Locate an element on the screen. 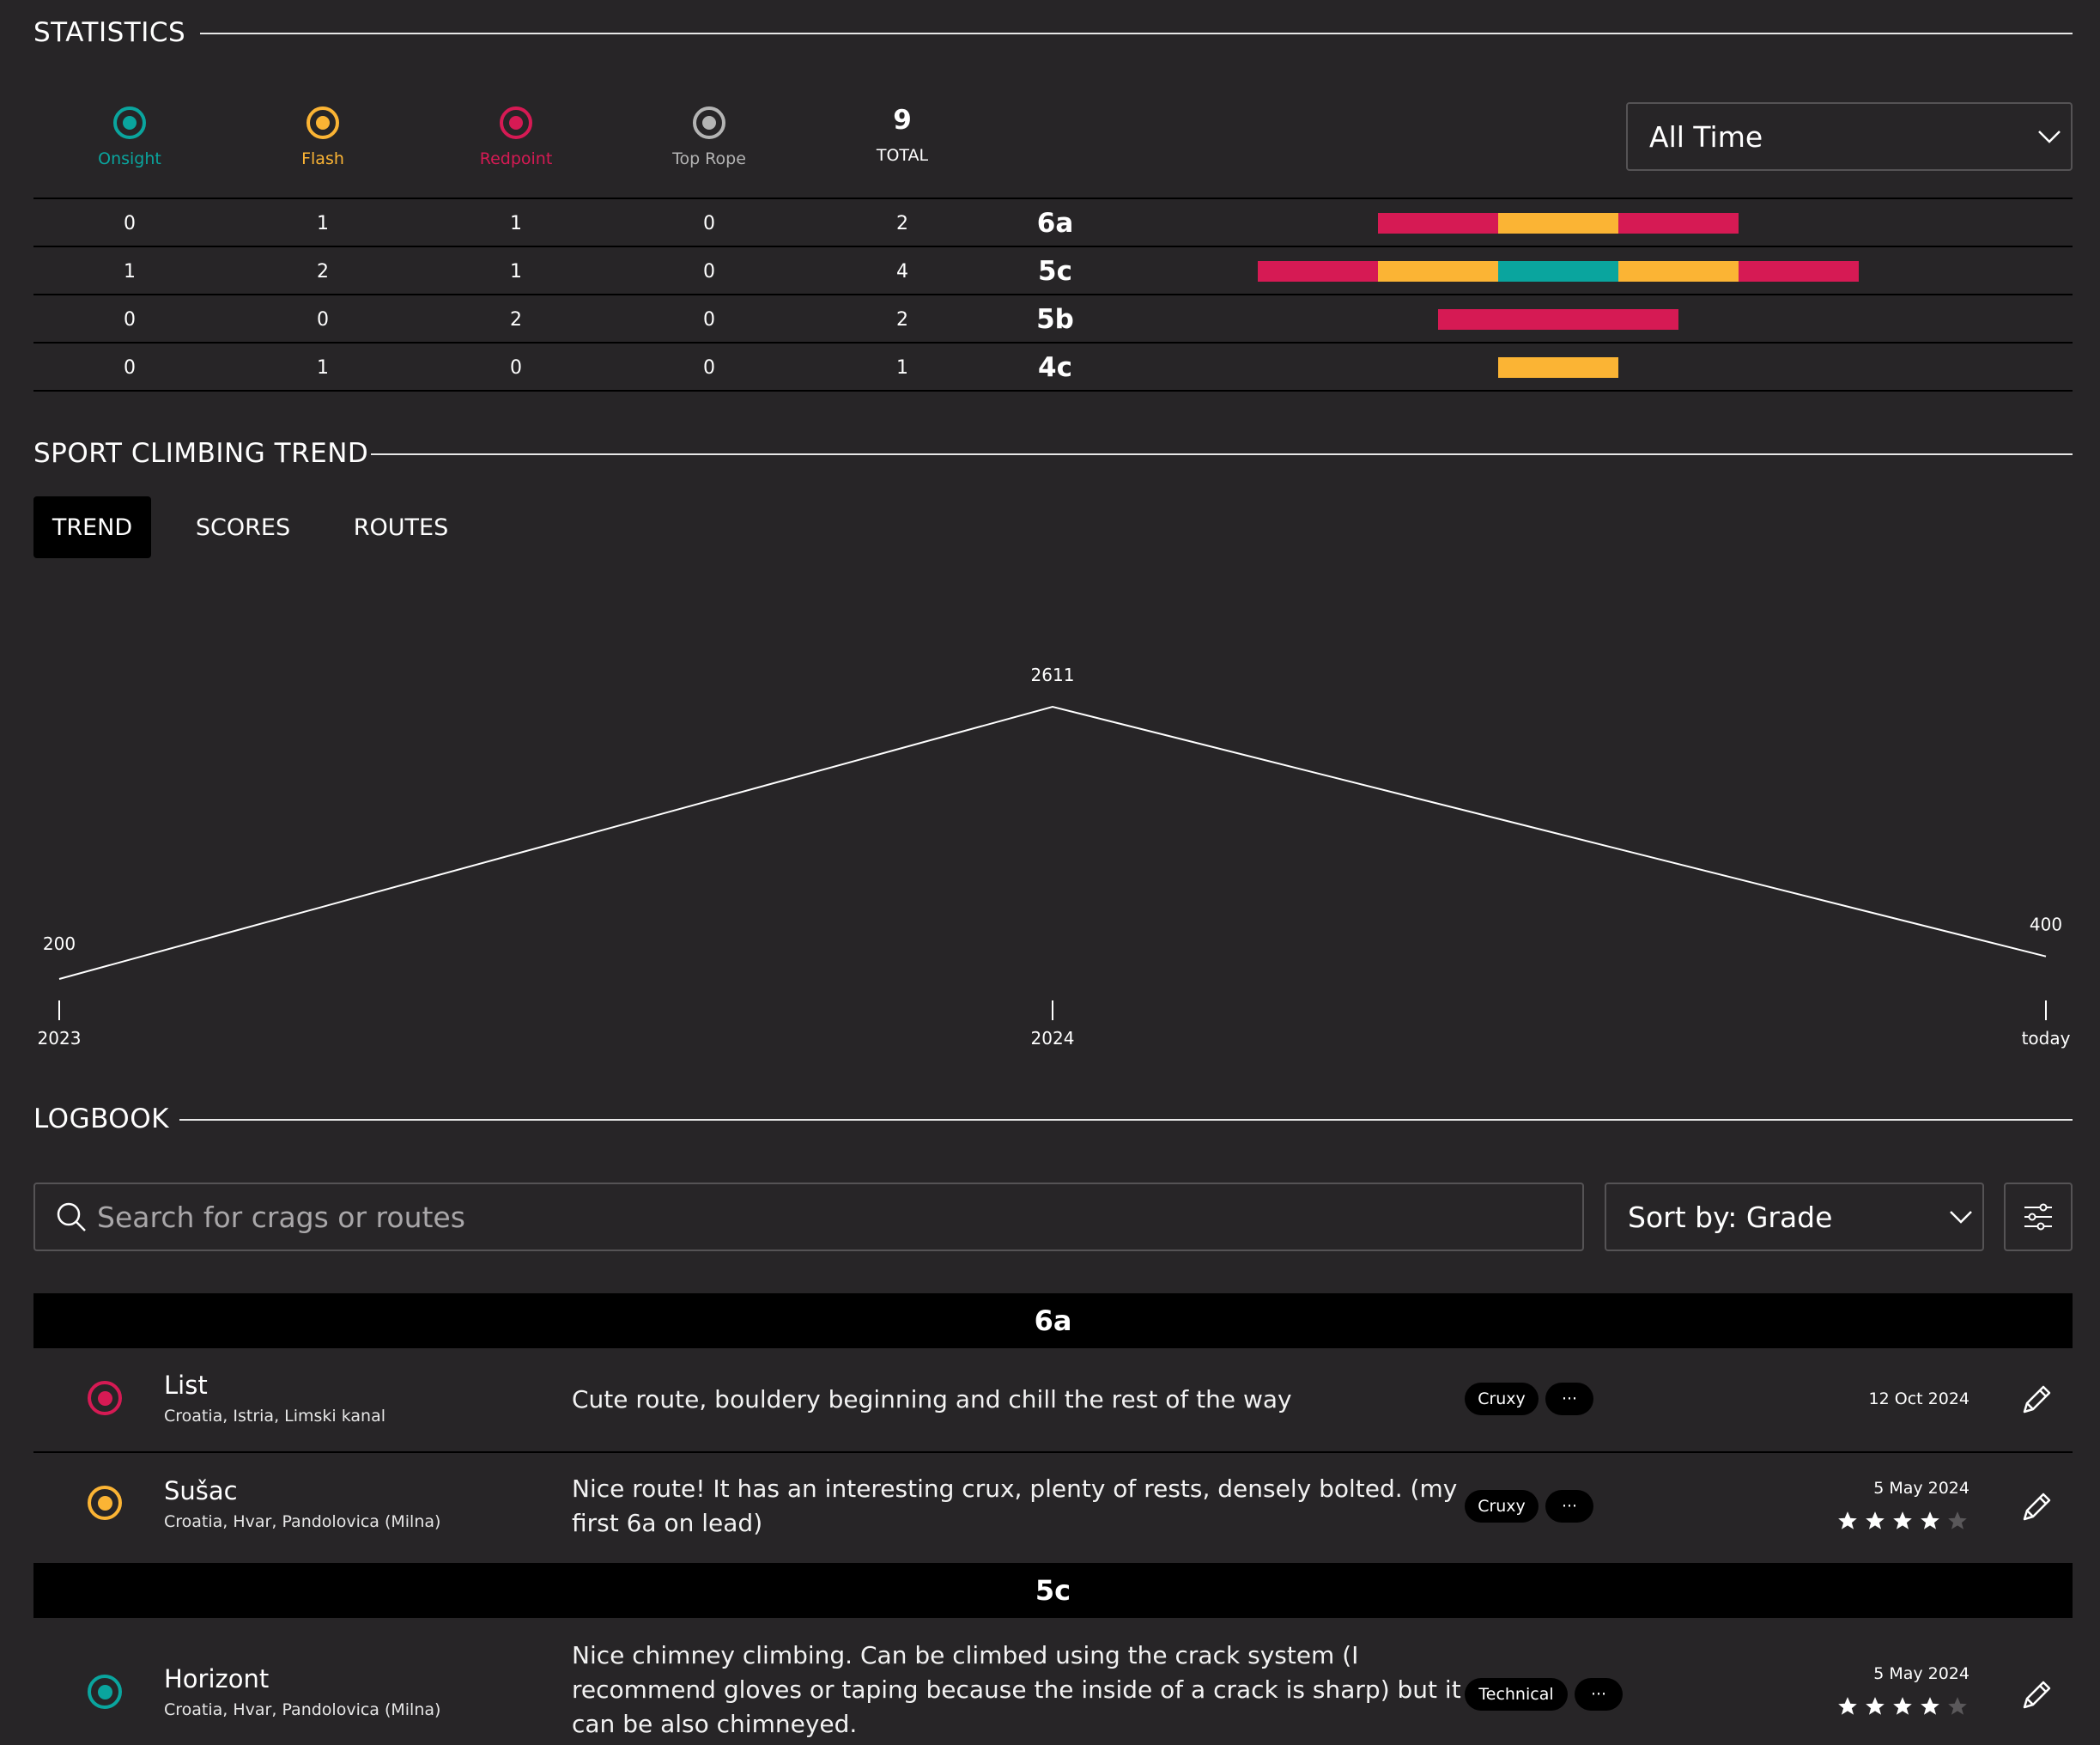  stats-row-5b: 0 0 2 0 2 5b is located at coordinates (1053, 319).